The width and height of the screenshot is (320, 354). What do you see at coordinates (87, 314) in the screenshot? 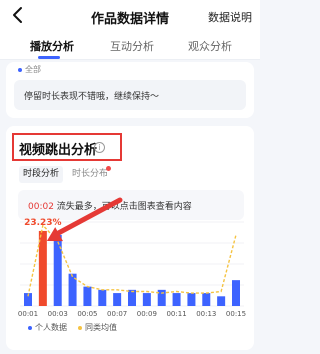
I see `x-tick-label: 00:05` at bounding box center [87, 314].